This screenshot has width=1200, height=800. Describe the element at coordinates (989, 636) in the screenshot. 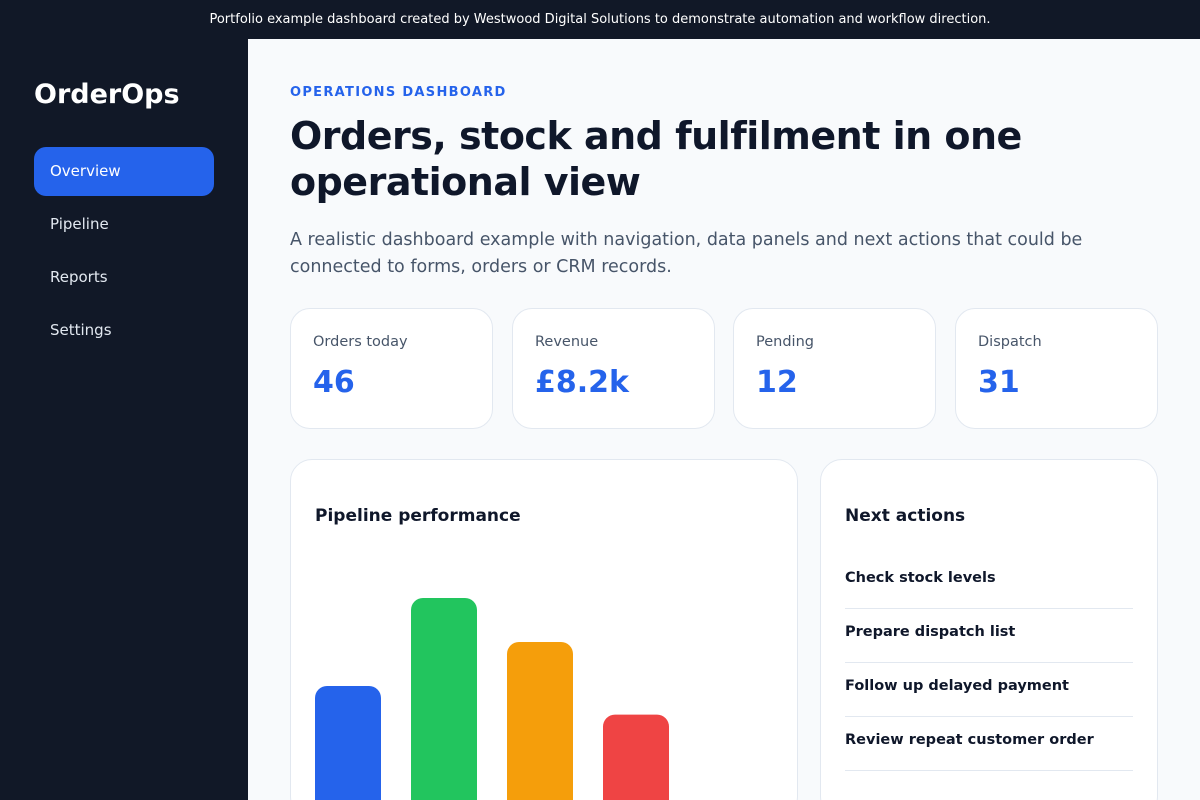

I see `action-item-dispatch-list: Prepare dispatch list` at that location.